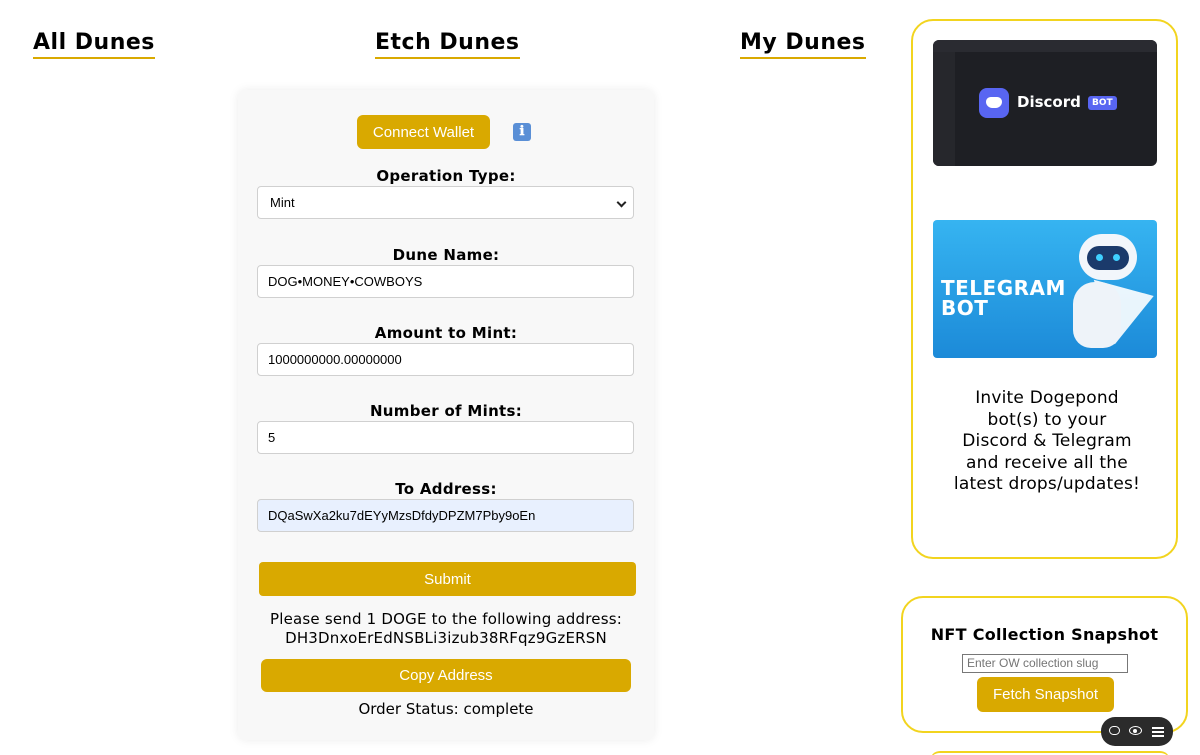  Describe the element at coordinates (445, 359) in the screenshot. I see `amount-input: 1000000000.00000000` at that location.